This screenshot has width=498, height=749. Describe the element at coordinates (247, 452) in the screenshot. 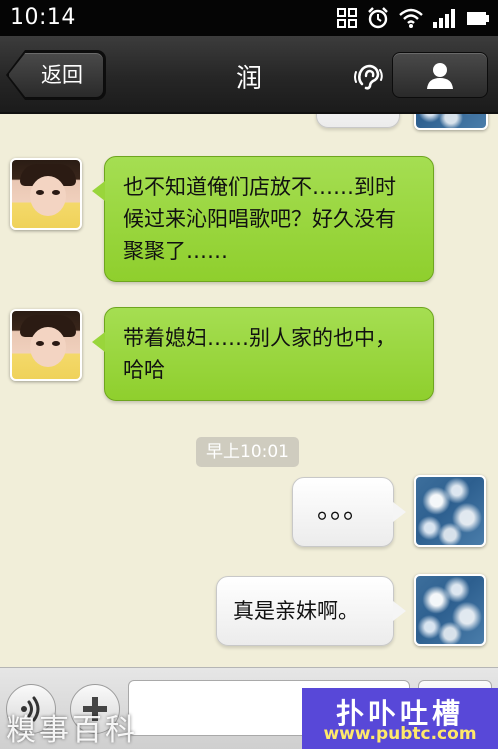

I see `time-divider: 早上10:01` at that location.